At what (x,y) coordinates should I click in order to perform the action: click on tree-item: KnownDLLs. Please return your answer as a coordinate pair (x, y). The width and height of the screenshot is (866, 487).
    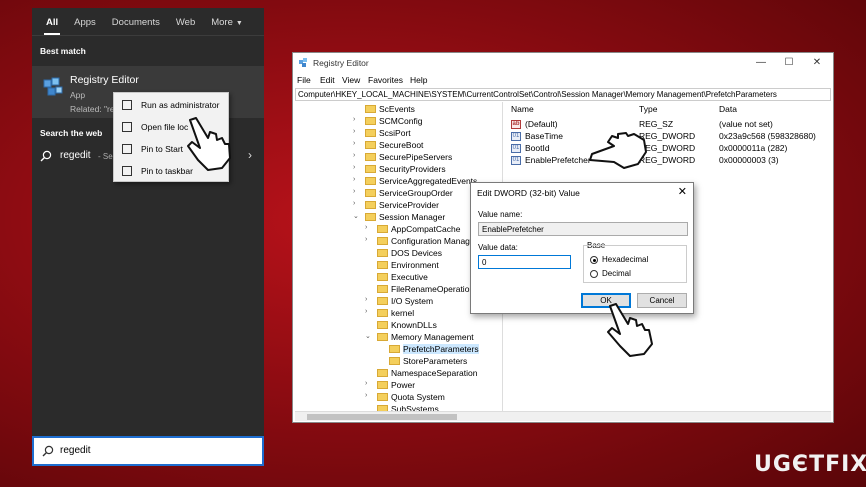
    Looking at the image, I should click on (407, 326).